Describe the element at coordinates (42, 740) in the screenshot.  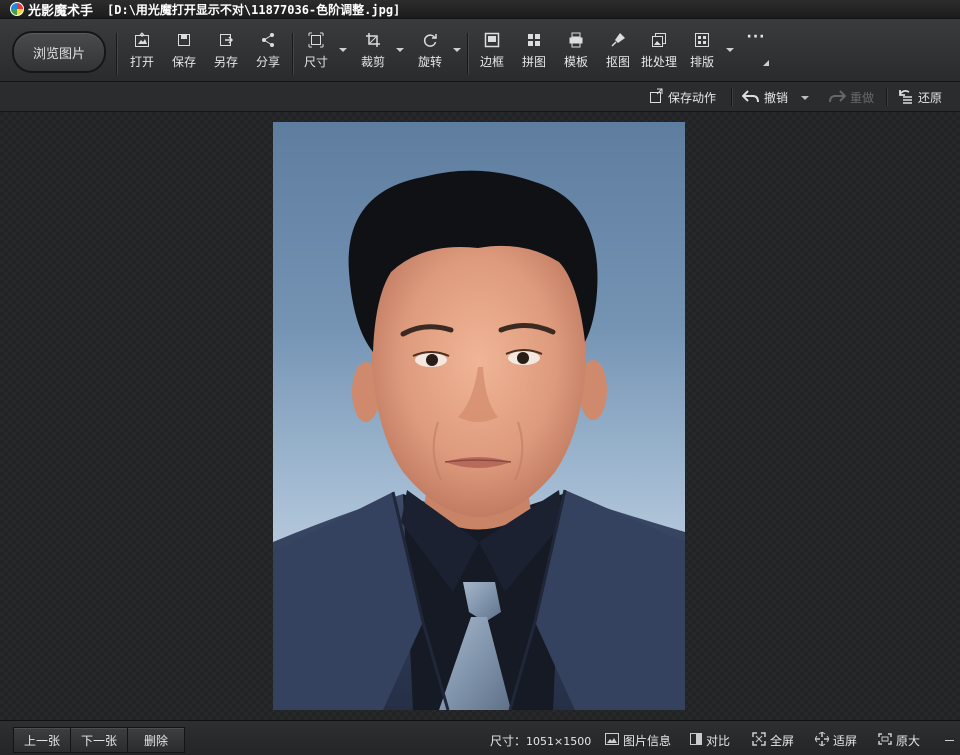
I see `prev-image-button: 上一张` at that location.